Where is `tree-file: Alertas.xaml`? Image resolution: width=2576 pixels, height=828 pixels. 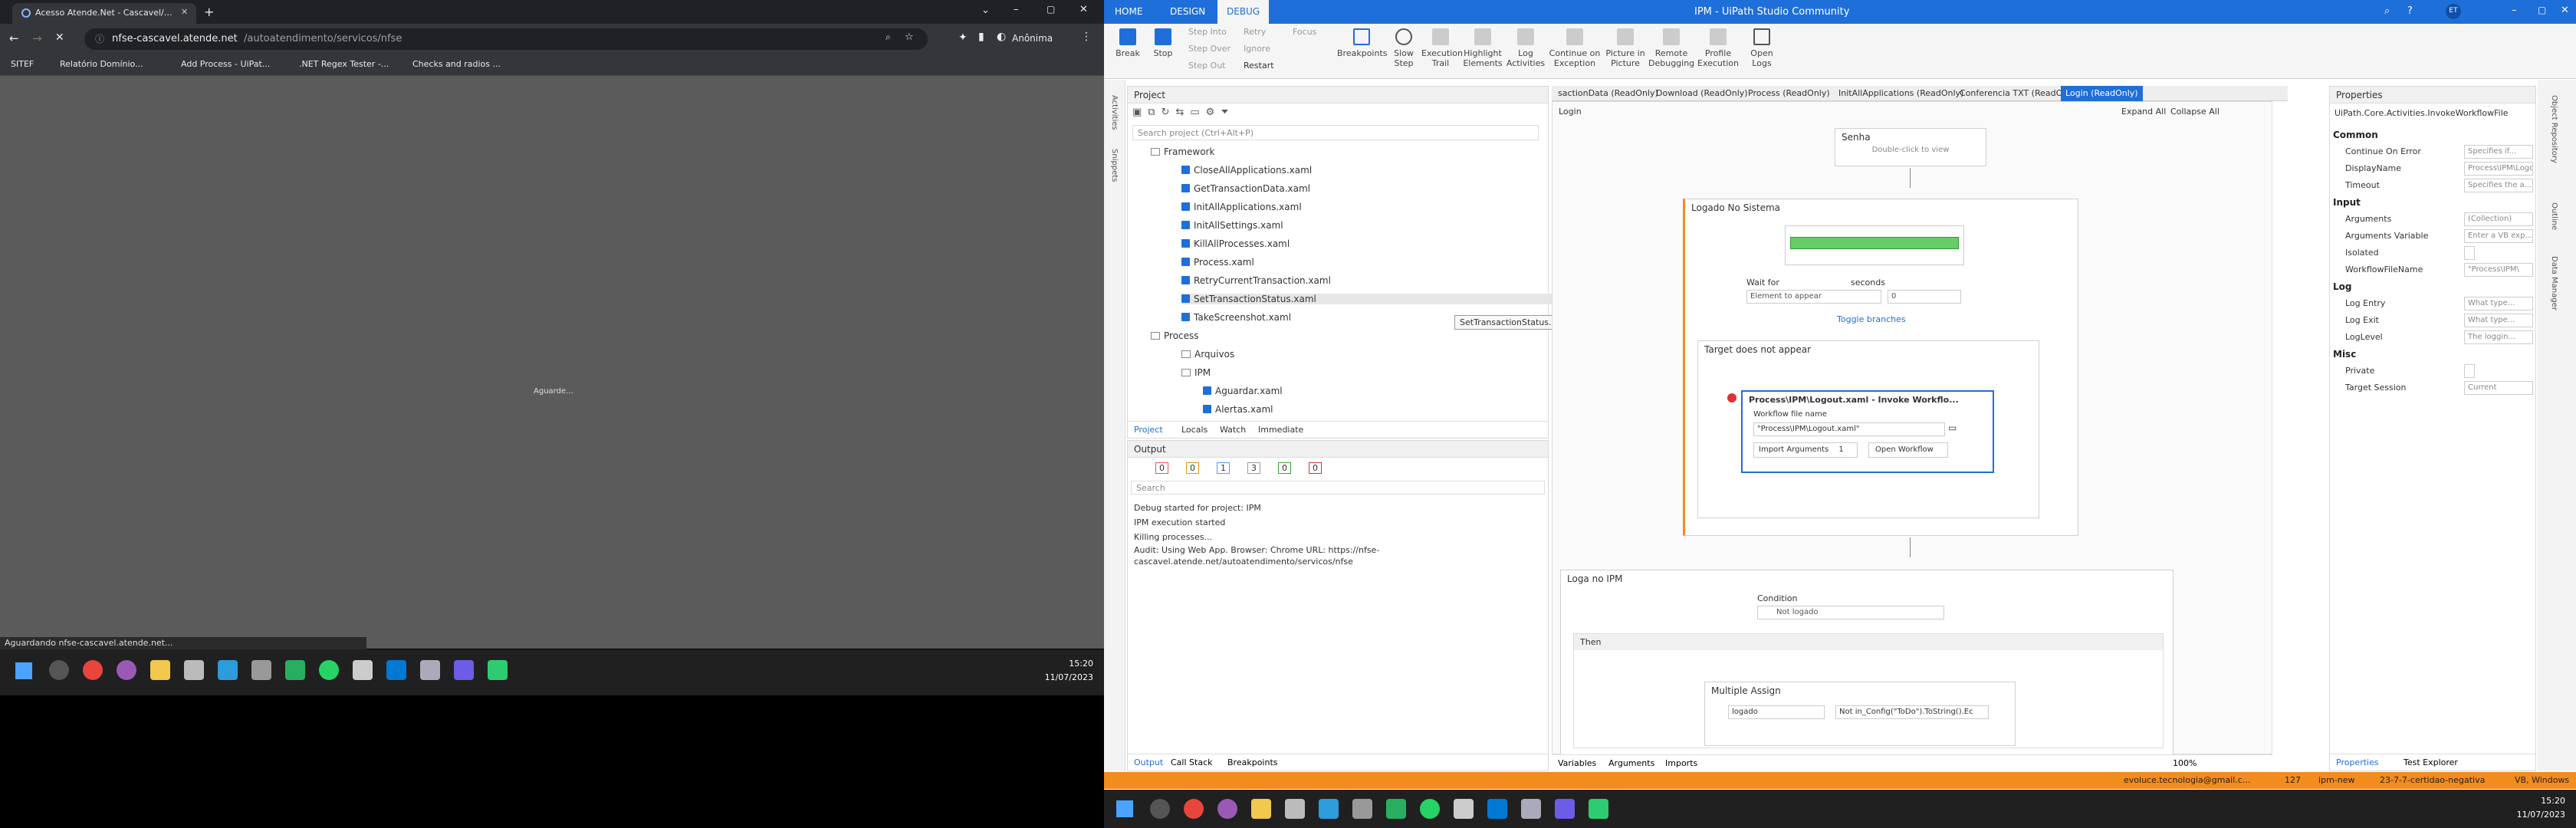
tree-file: Alertas.xaml is located at coordinates (1238, 410).